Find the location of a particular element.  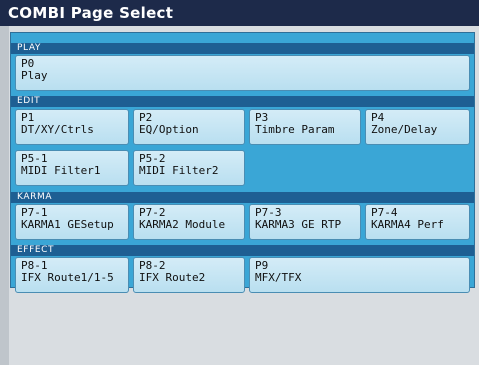

page-name: MFX/TFX is located at coordinates (278, 277).